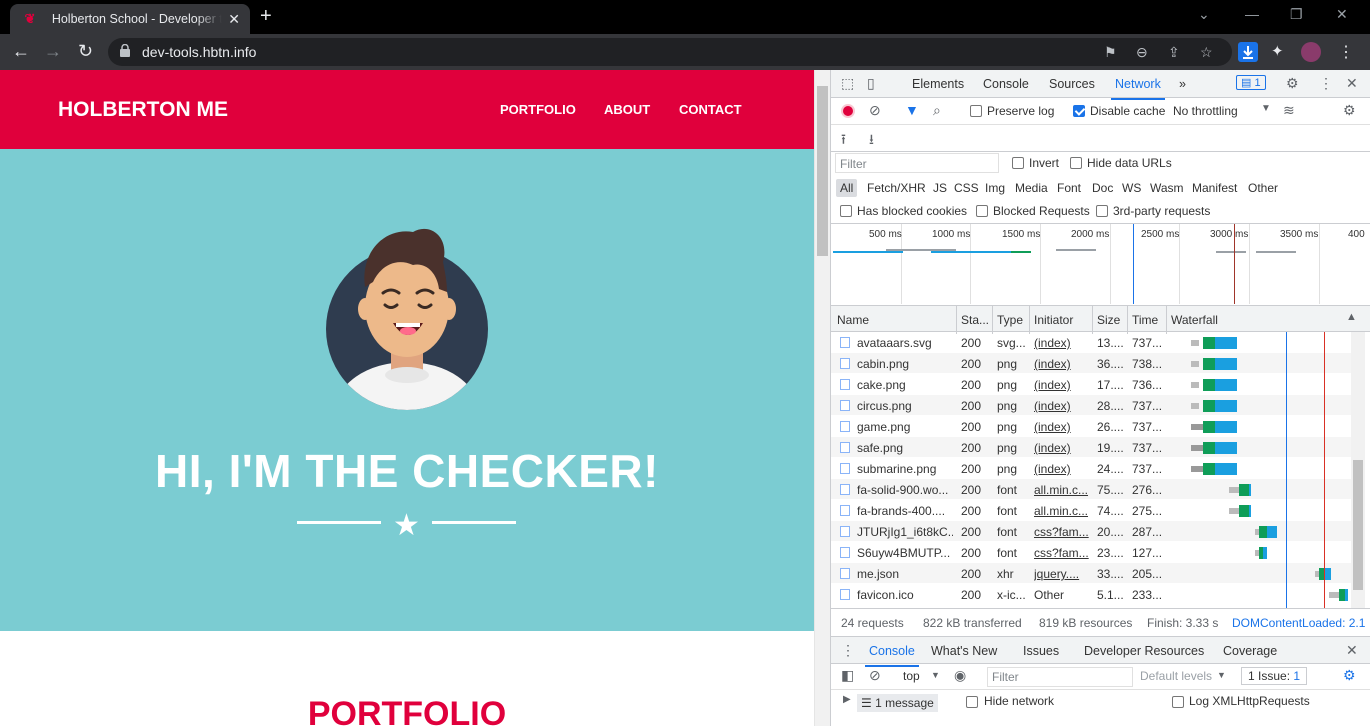 This screenshot has height=726, width=1370. I want to click on download-extension-icon, so click(1248, 52).